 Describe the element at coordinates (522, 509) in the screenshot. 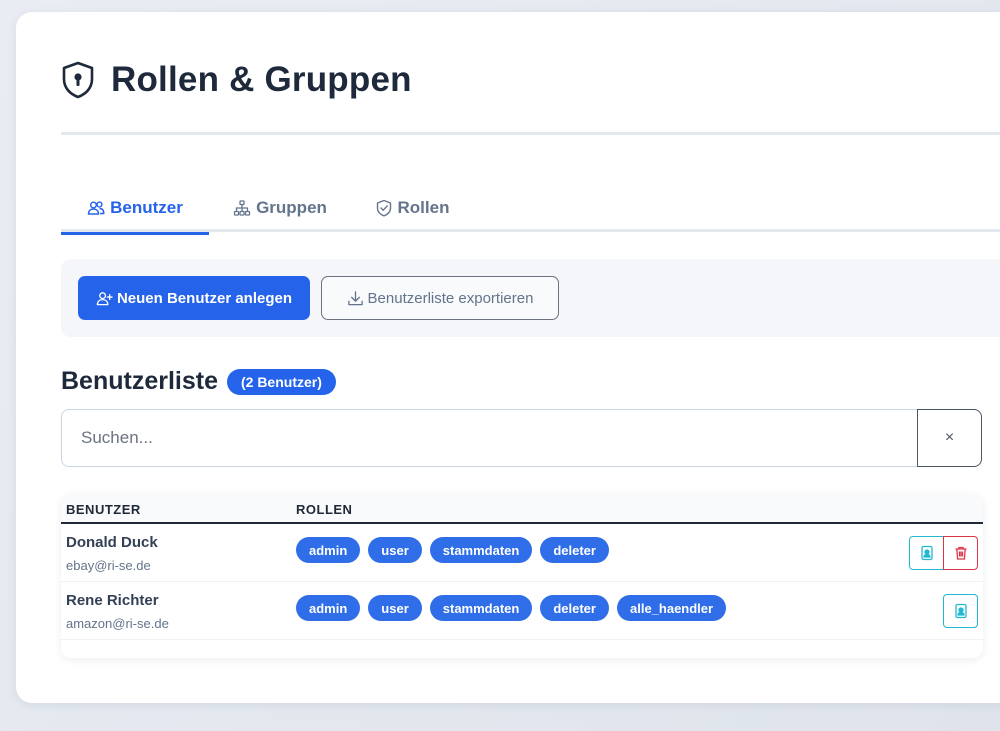

I see `table-header: BENUTZER ROLLEN` at that location.